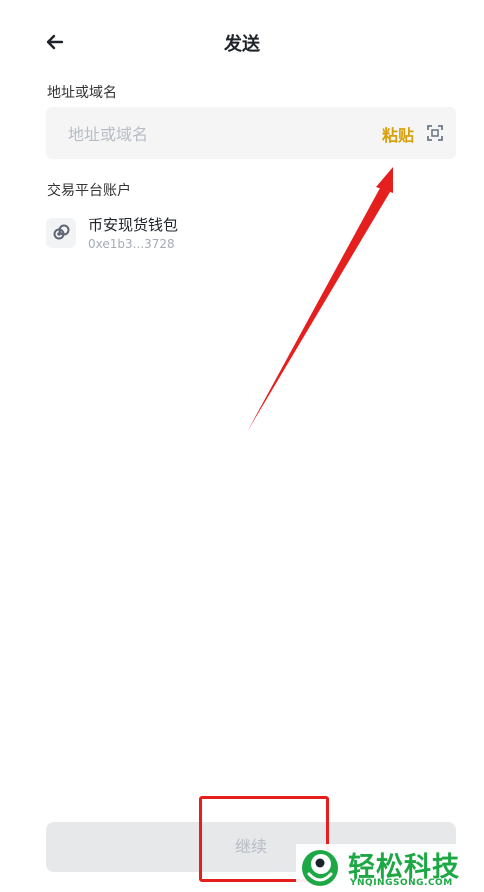 Image resolution: width=484 pixels, height=892 pixels. Describe the element at coordinates (82, 93) in the screenshot. I see `address-field-label: 地址或域名` at that location.